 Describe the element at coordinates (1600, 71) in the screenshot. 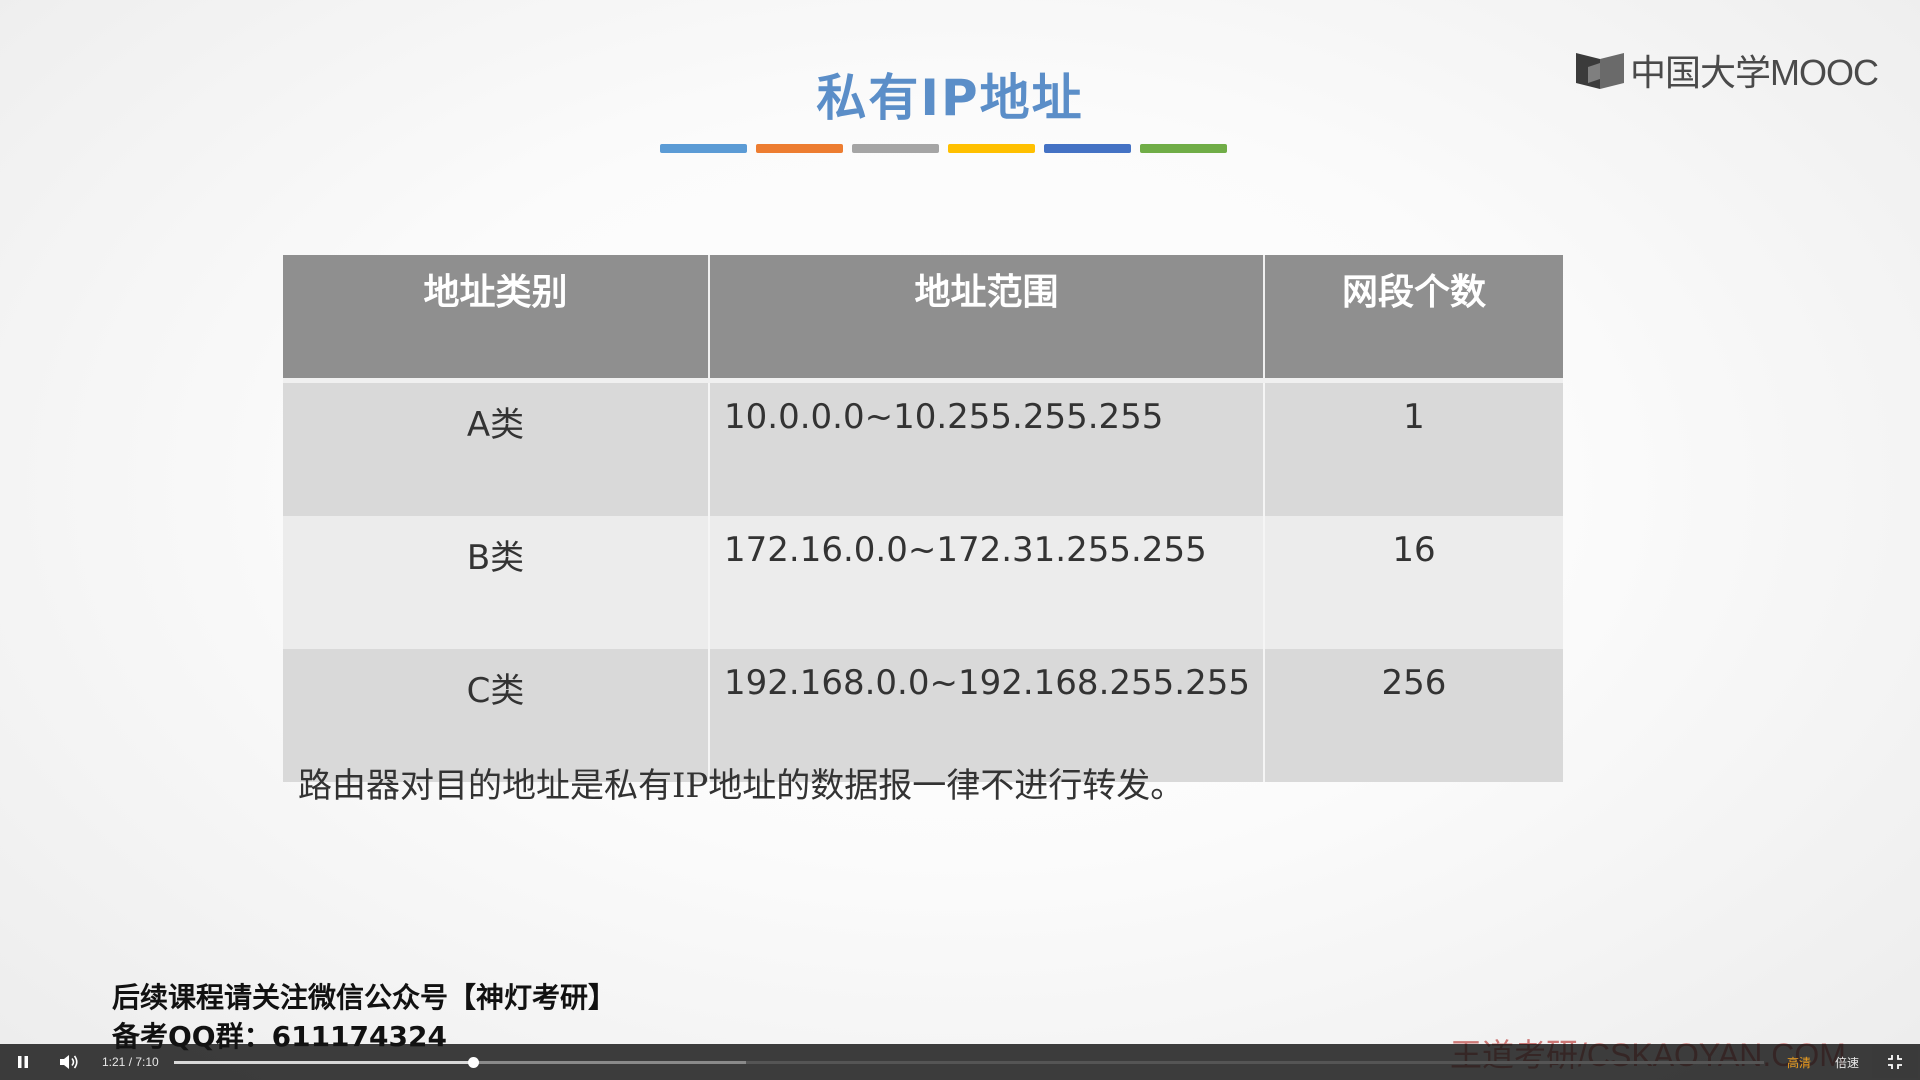

I see `book-logo-icon` at that location.